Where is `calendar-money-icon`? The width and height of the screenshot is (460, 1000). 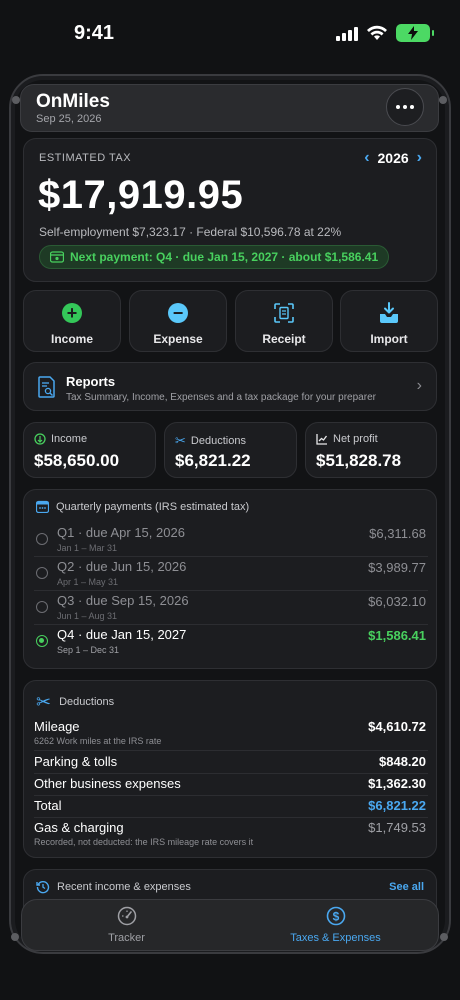
calendar-money-icon is located at coordinates (57, 257).